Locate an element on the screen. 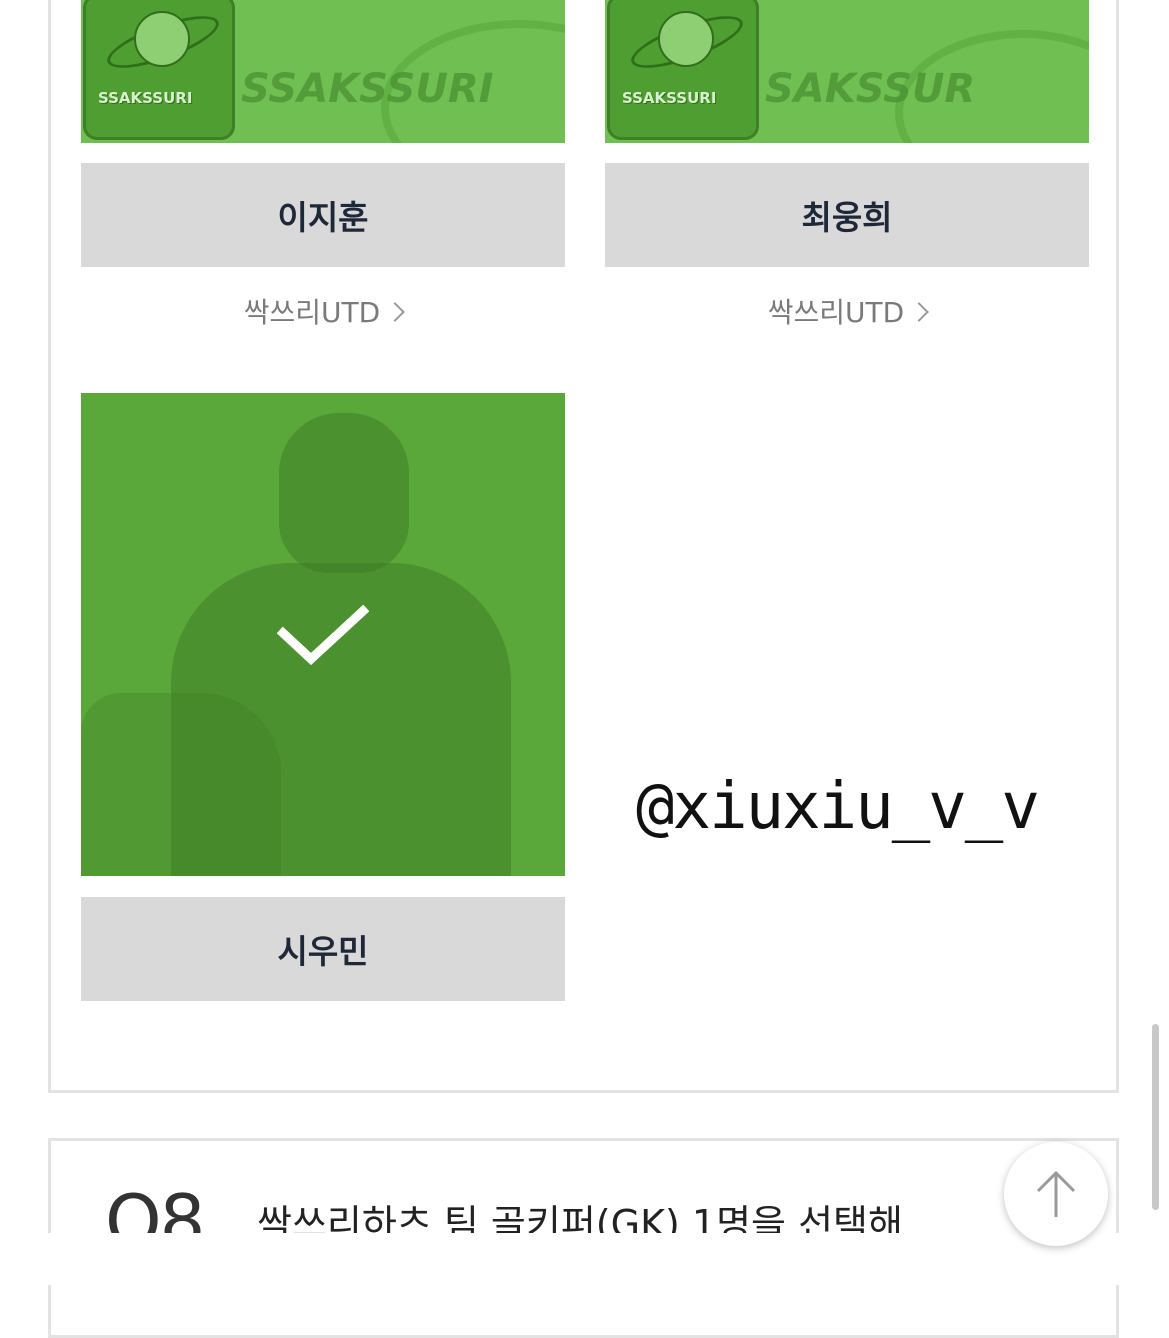  bottom-edge is located at coordinates (584, 1259).